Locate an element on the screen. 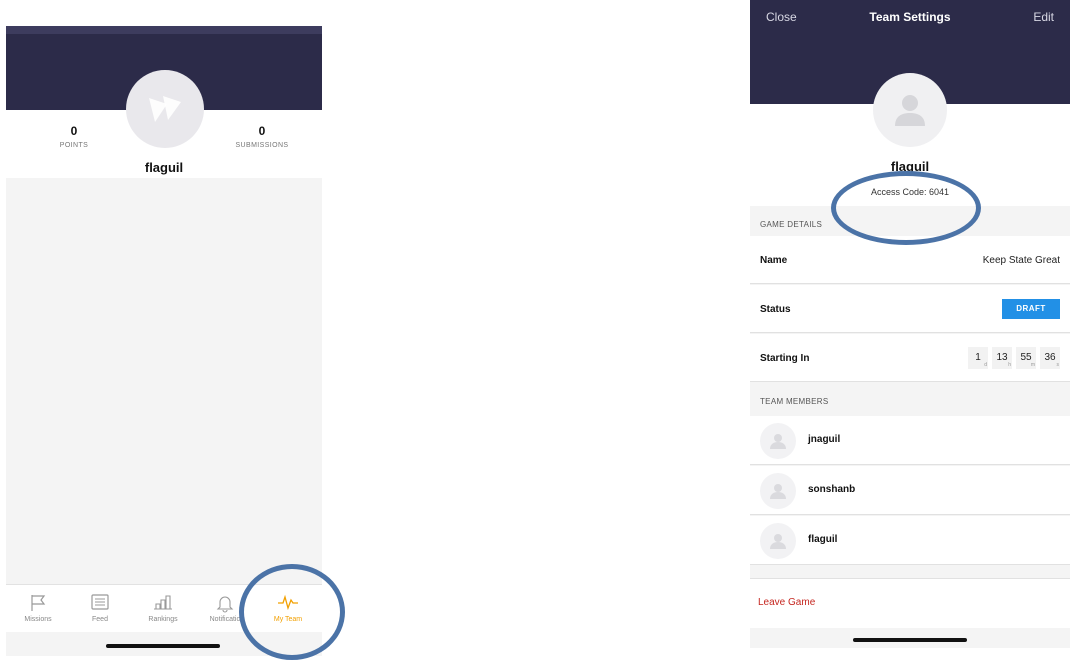  highlight-circle-my-team is located at coordinates (292, 612).